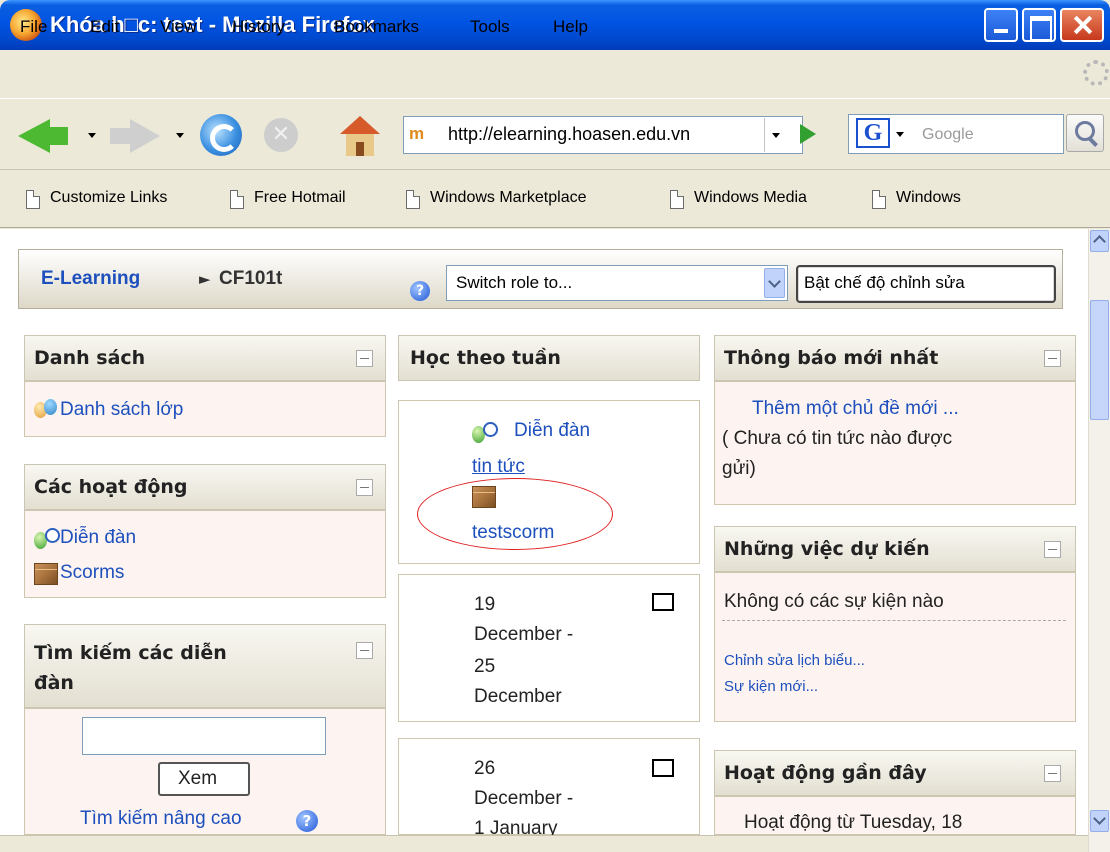  I want to click on url-separator, so click(764, 135).